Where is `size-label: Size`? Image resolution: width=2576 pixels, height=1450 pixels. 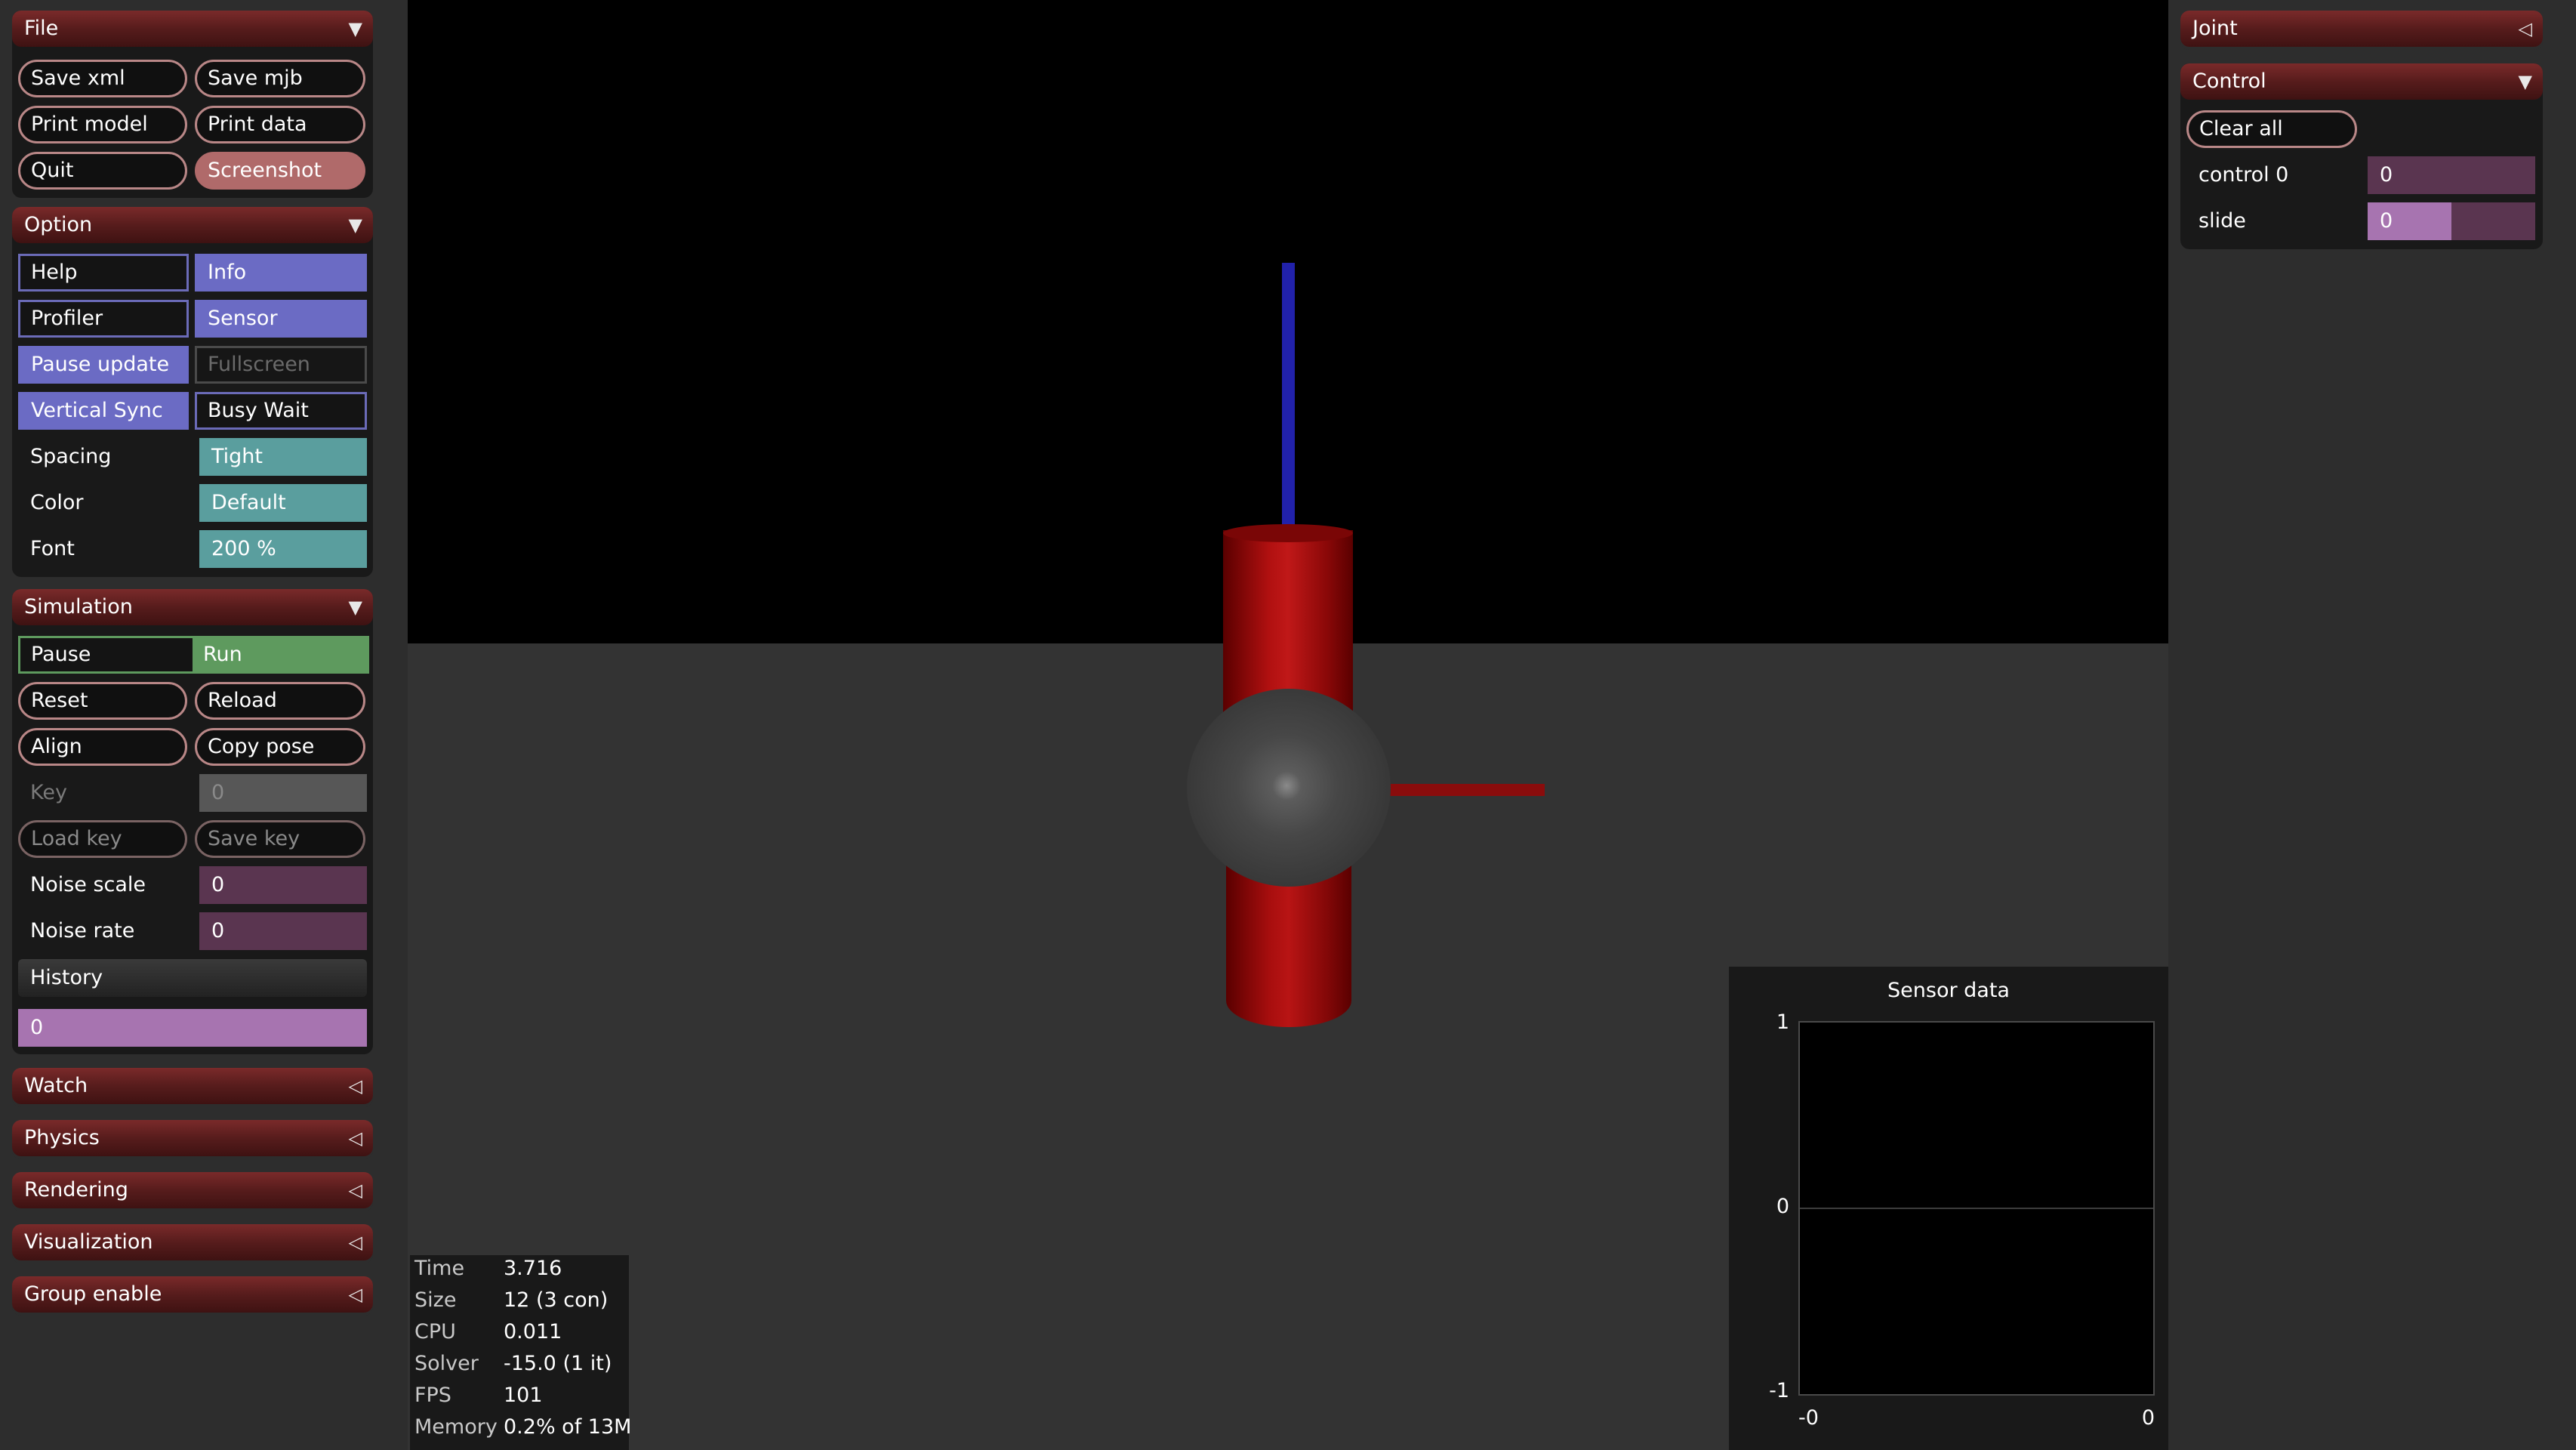 size-label: Size is located at coordinates (435, 1300).